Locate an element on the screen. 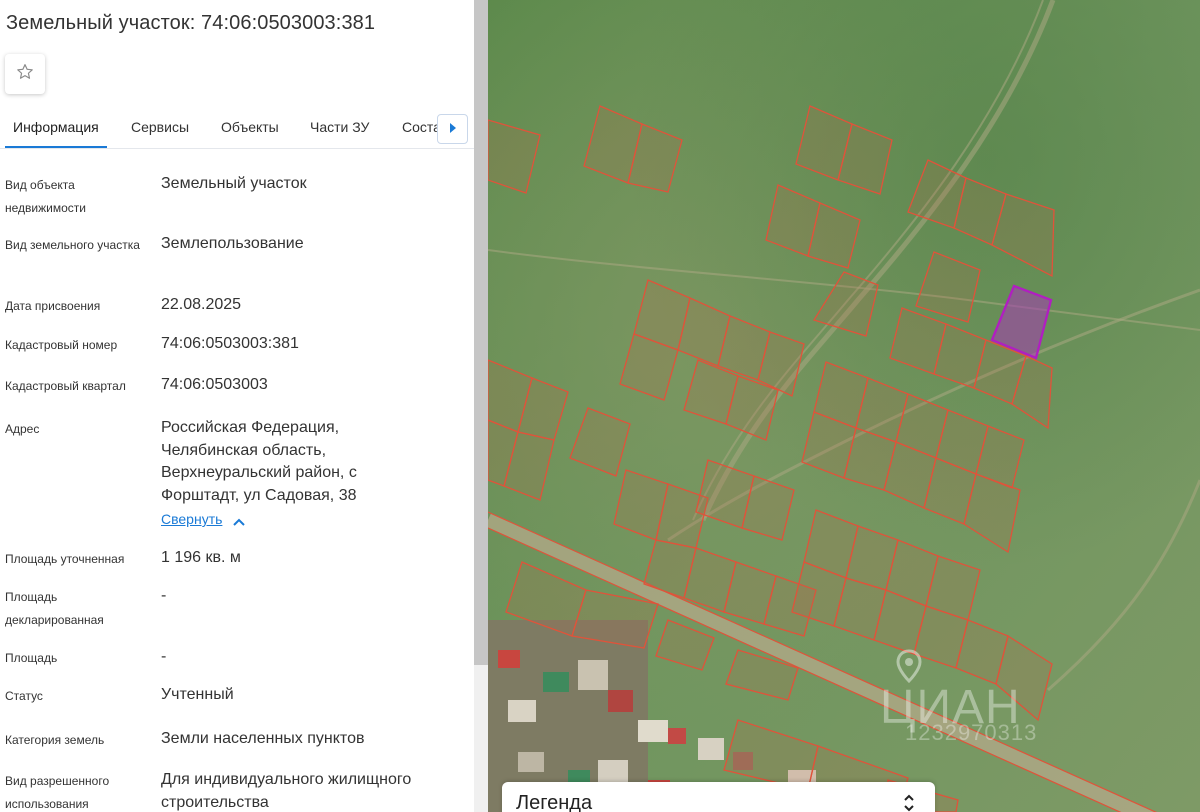 The width and height of the screenshot is (1200, 812). tab-objects: Объекты is located at coordinates (250, 127).